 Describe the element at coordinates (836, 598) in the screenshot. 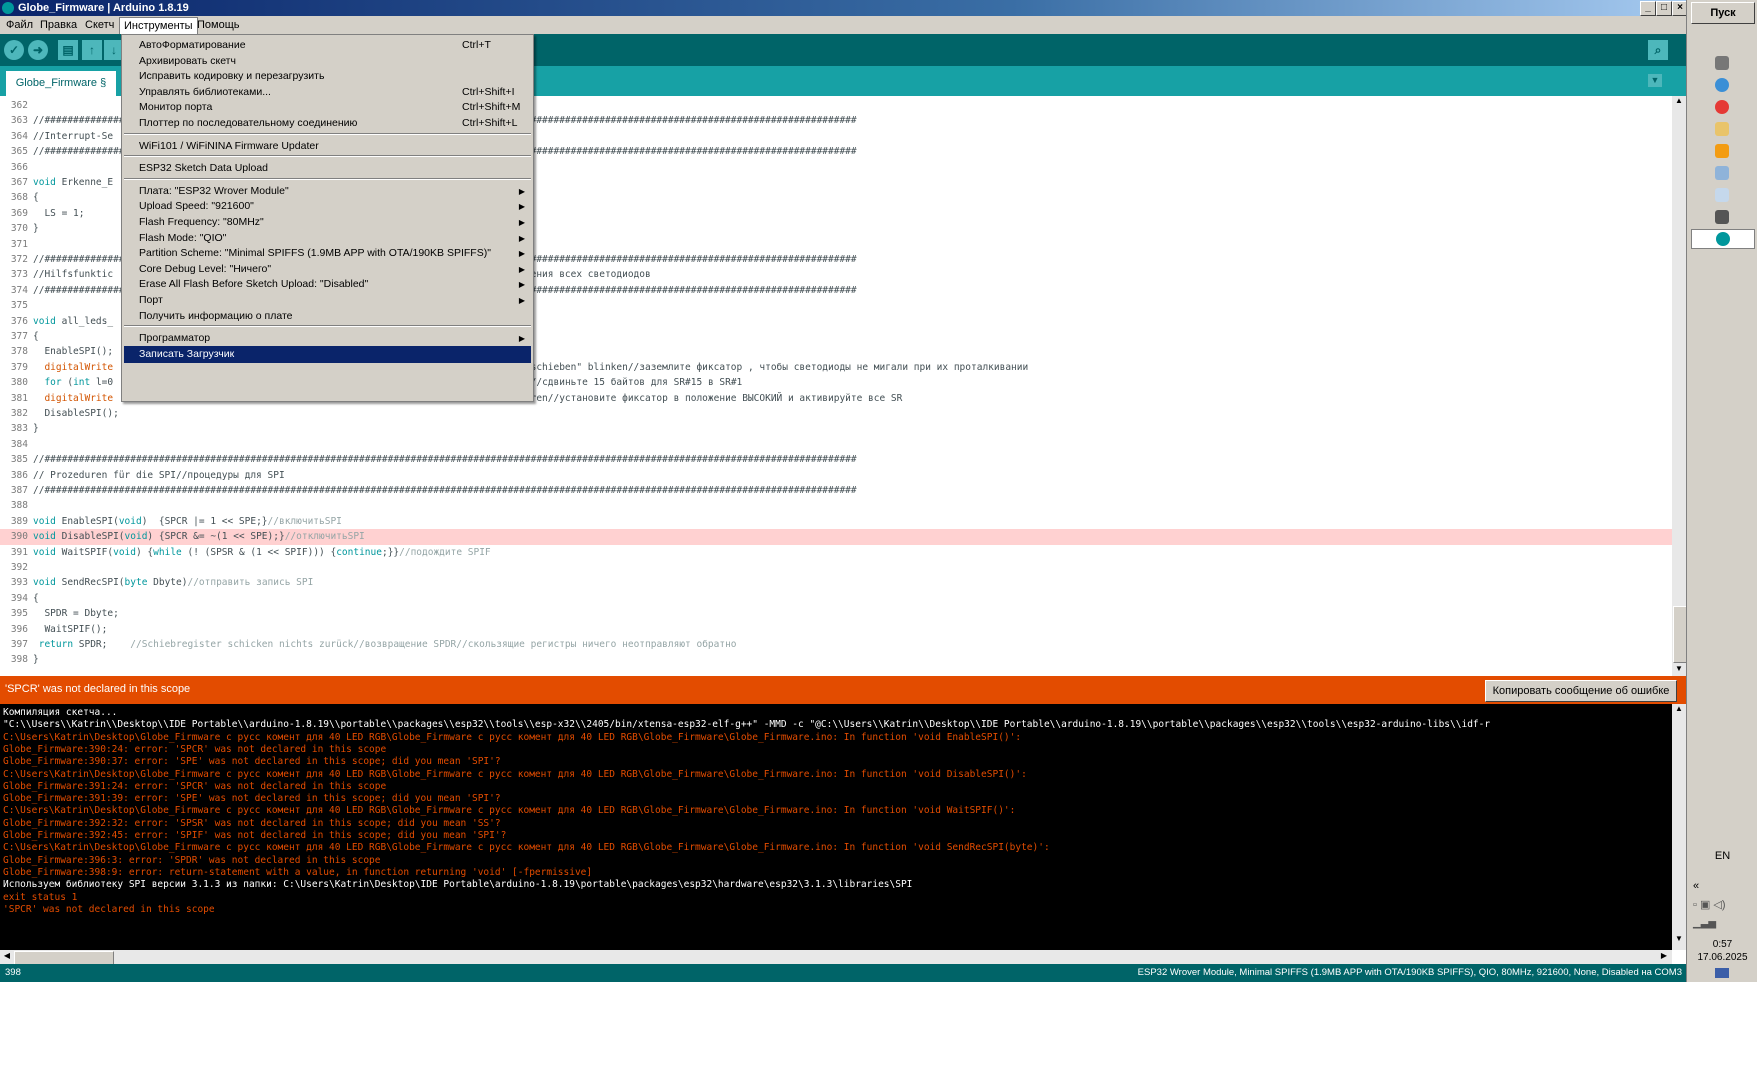

I see `code-line: 394 {` at that location.